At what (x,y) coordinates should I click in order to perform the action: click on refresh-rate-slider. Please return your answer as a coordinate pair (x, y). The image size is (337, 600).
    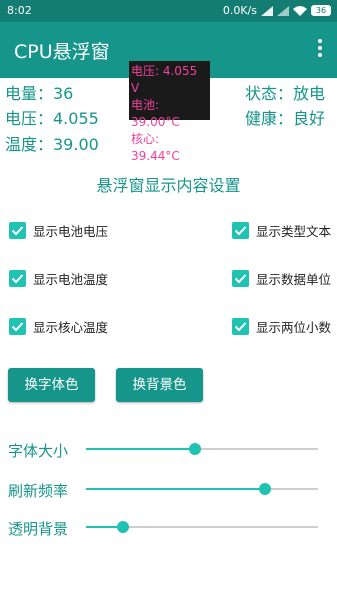
    Looking at the image, I should click on (202, 489).